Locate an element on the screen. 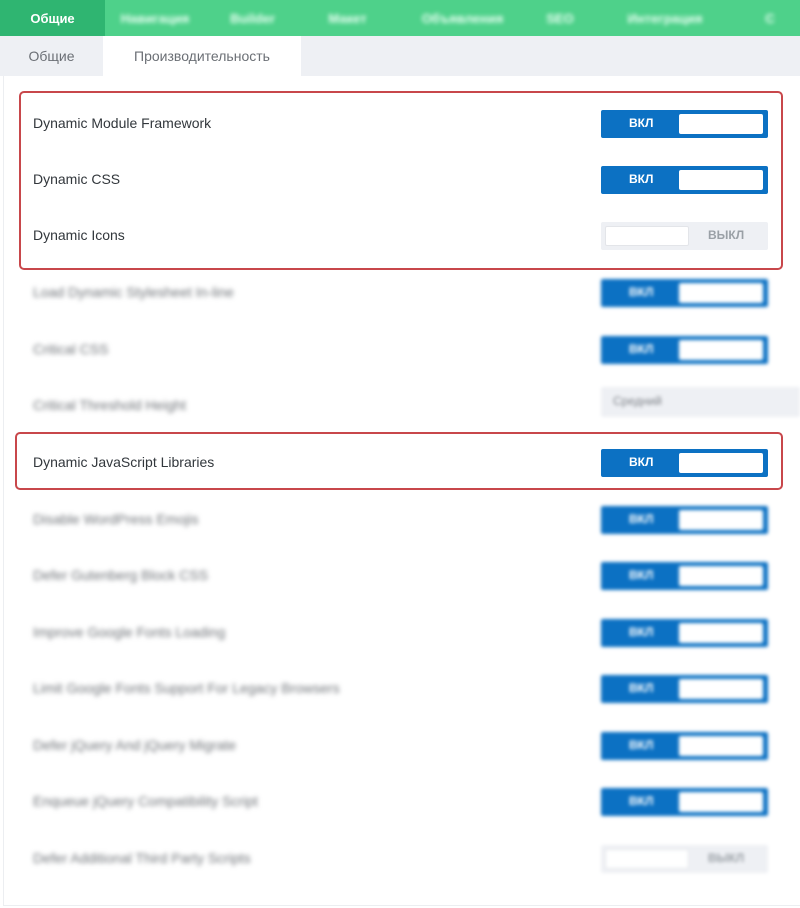 The height and width of the screenshot is (908, 800). setting-label: Dynamic JavaScript Libraries is located at coordinates (124, 462).